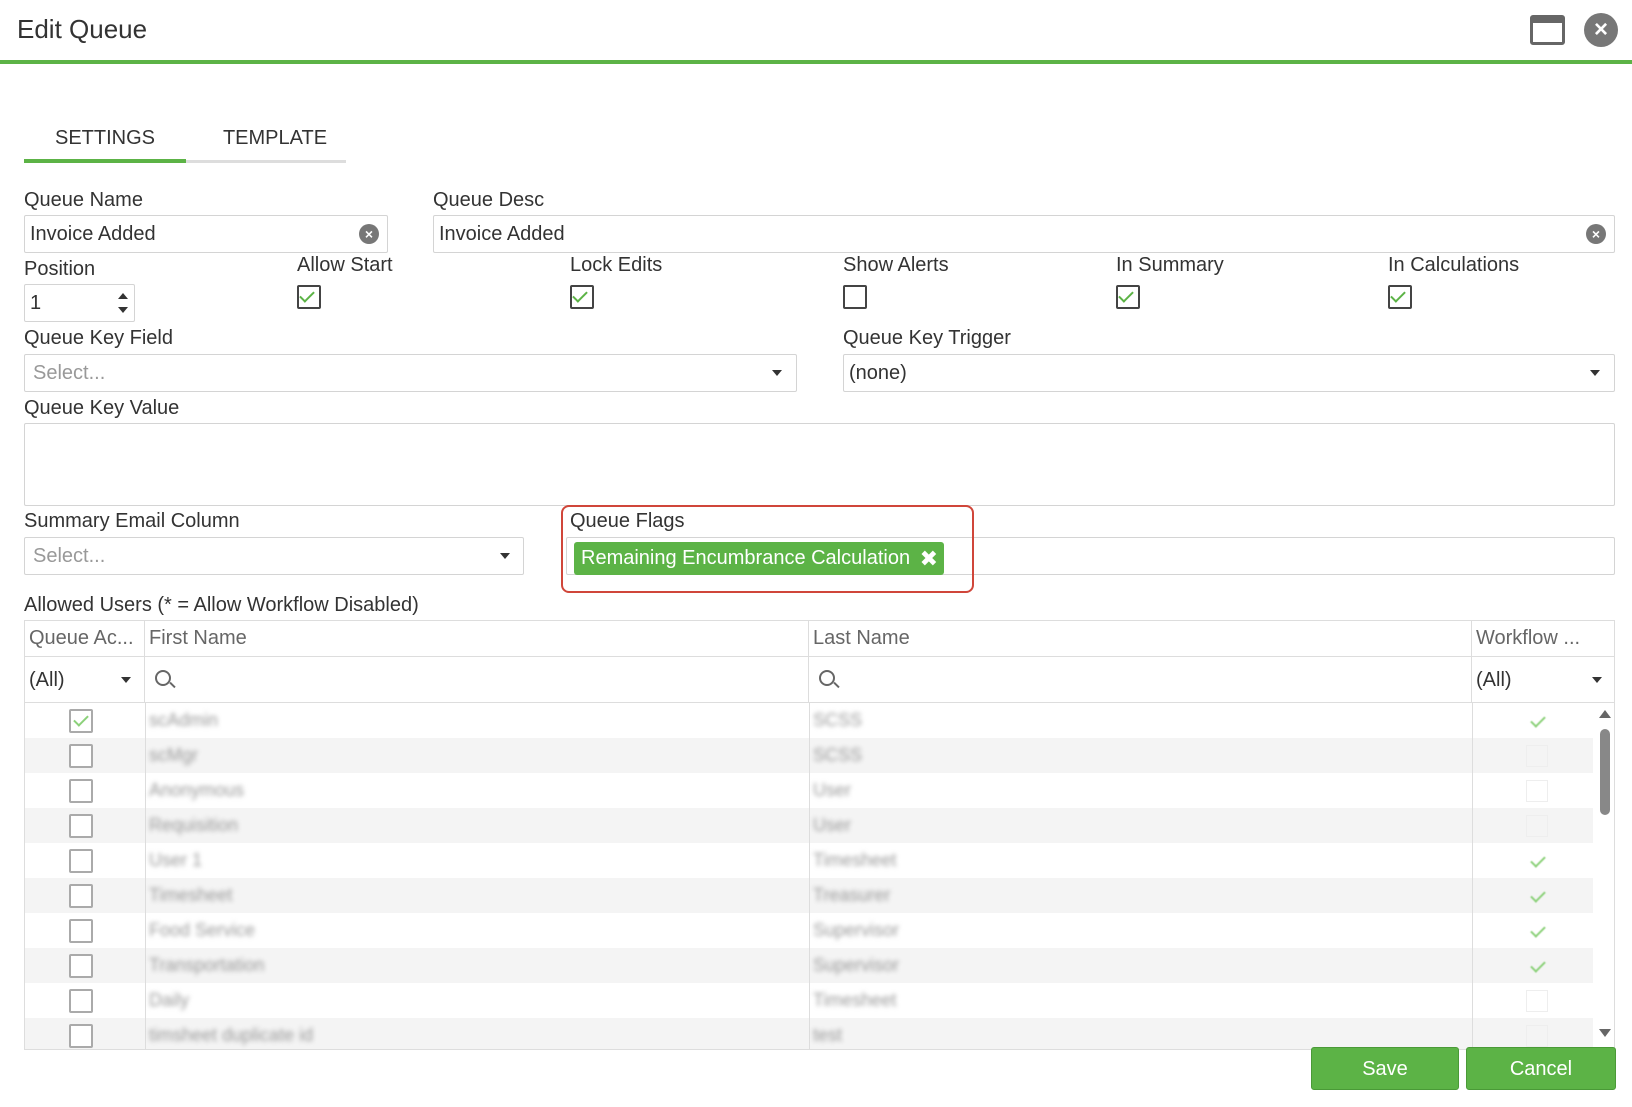  Describe the element at coordinates (1601, 30) in the screenshot. I see `close-icon: ×` at that location.